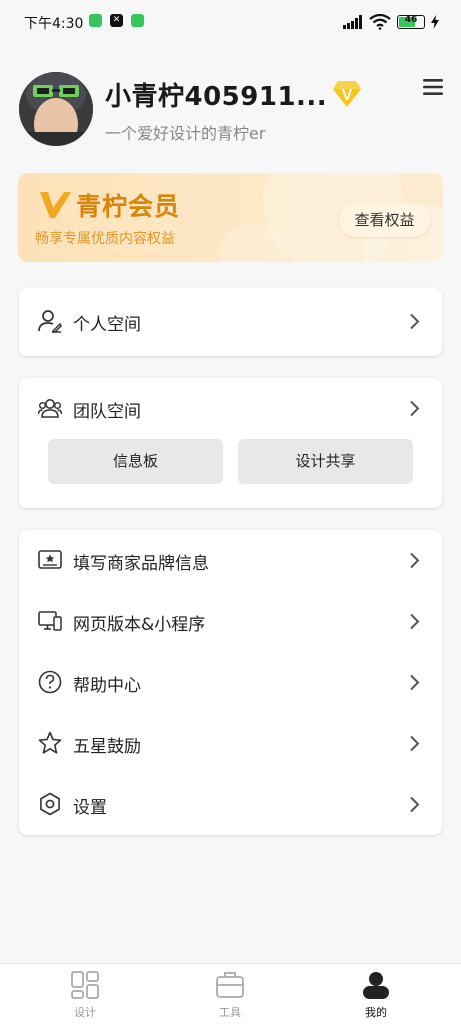  I want to click on profile-icon, so click(376, 985).